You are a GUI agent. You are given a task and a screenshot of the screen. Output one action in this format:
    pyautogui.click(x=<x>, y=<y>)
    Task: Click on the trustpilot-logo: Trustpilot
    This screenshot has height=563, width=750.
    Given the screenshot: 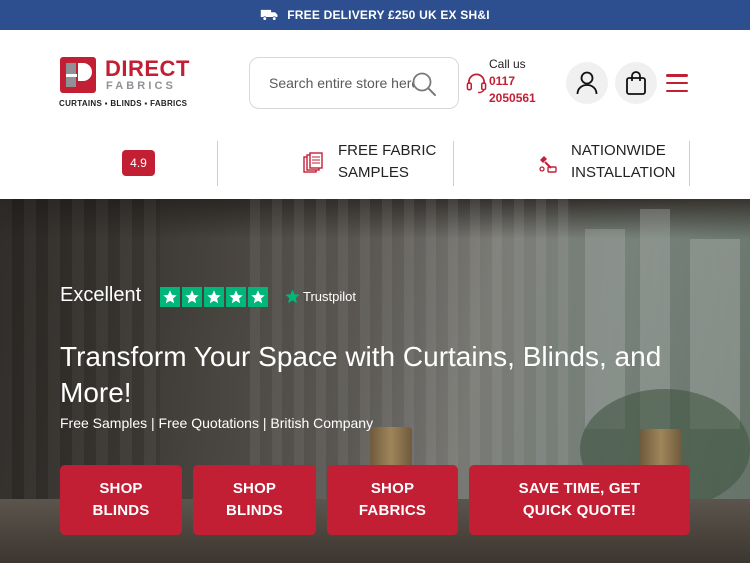 What is the action you would take?
    pyautogui.click(x=320, y=296)
    